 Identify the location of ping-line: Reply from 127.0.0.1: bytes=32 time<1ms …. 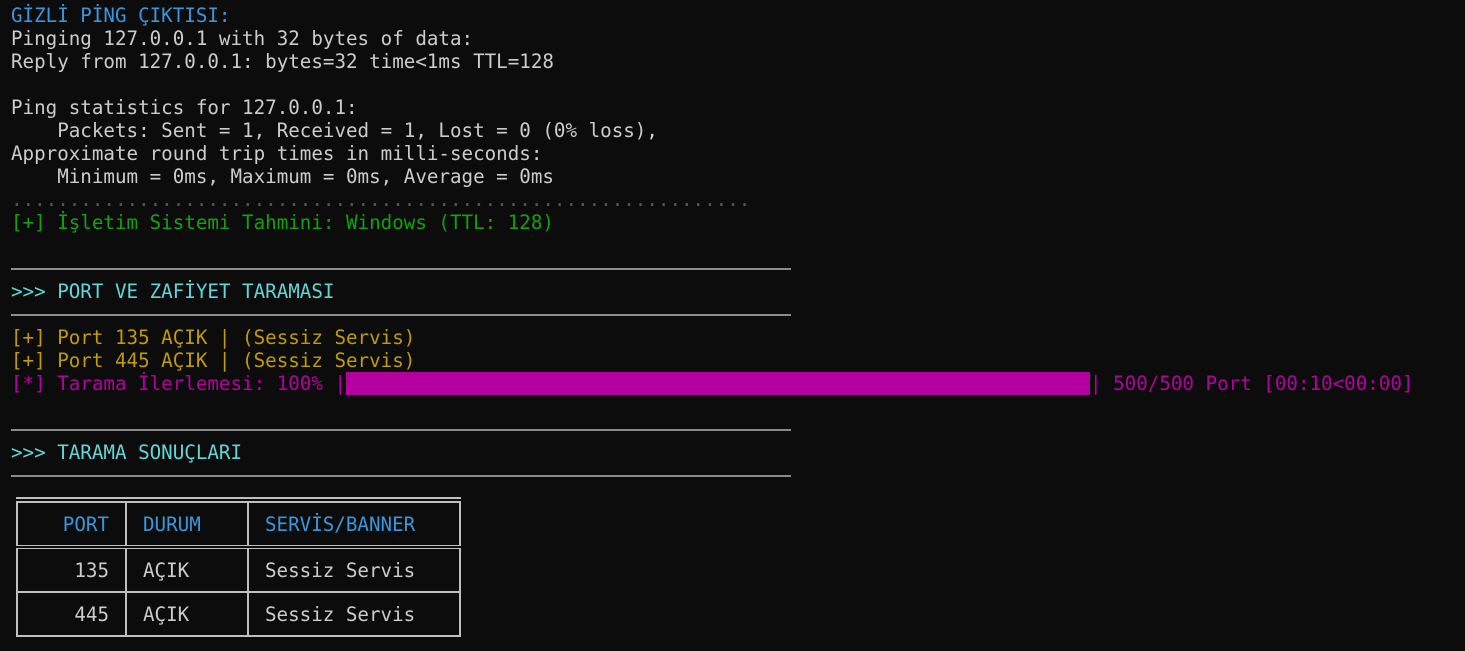
(282, 61).